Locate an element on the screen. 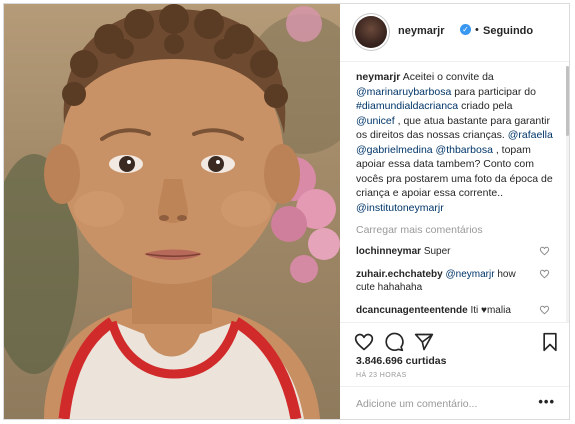  comment-row: dcancunagenteentende Iti ♥malia is located at coordinates (455, 310).